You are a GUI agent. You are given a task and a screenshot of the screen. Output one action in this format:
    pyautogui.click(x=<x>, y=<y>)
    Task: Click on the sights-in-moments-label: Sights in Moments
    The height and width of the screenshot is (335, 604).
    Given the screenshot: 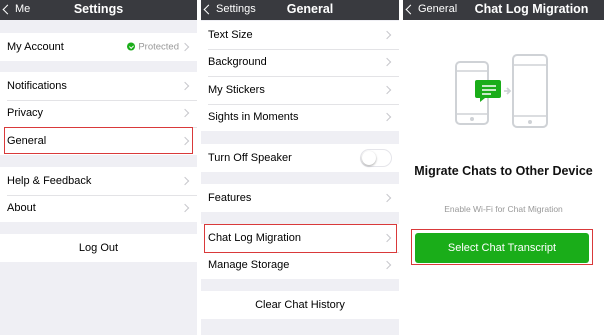 What is the action you would take?
    pyautogui.click(x=253, y=117)
    